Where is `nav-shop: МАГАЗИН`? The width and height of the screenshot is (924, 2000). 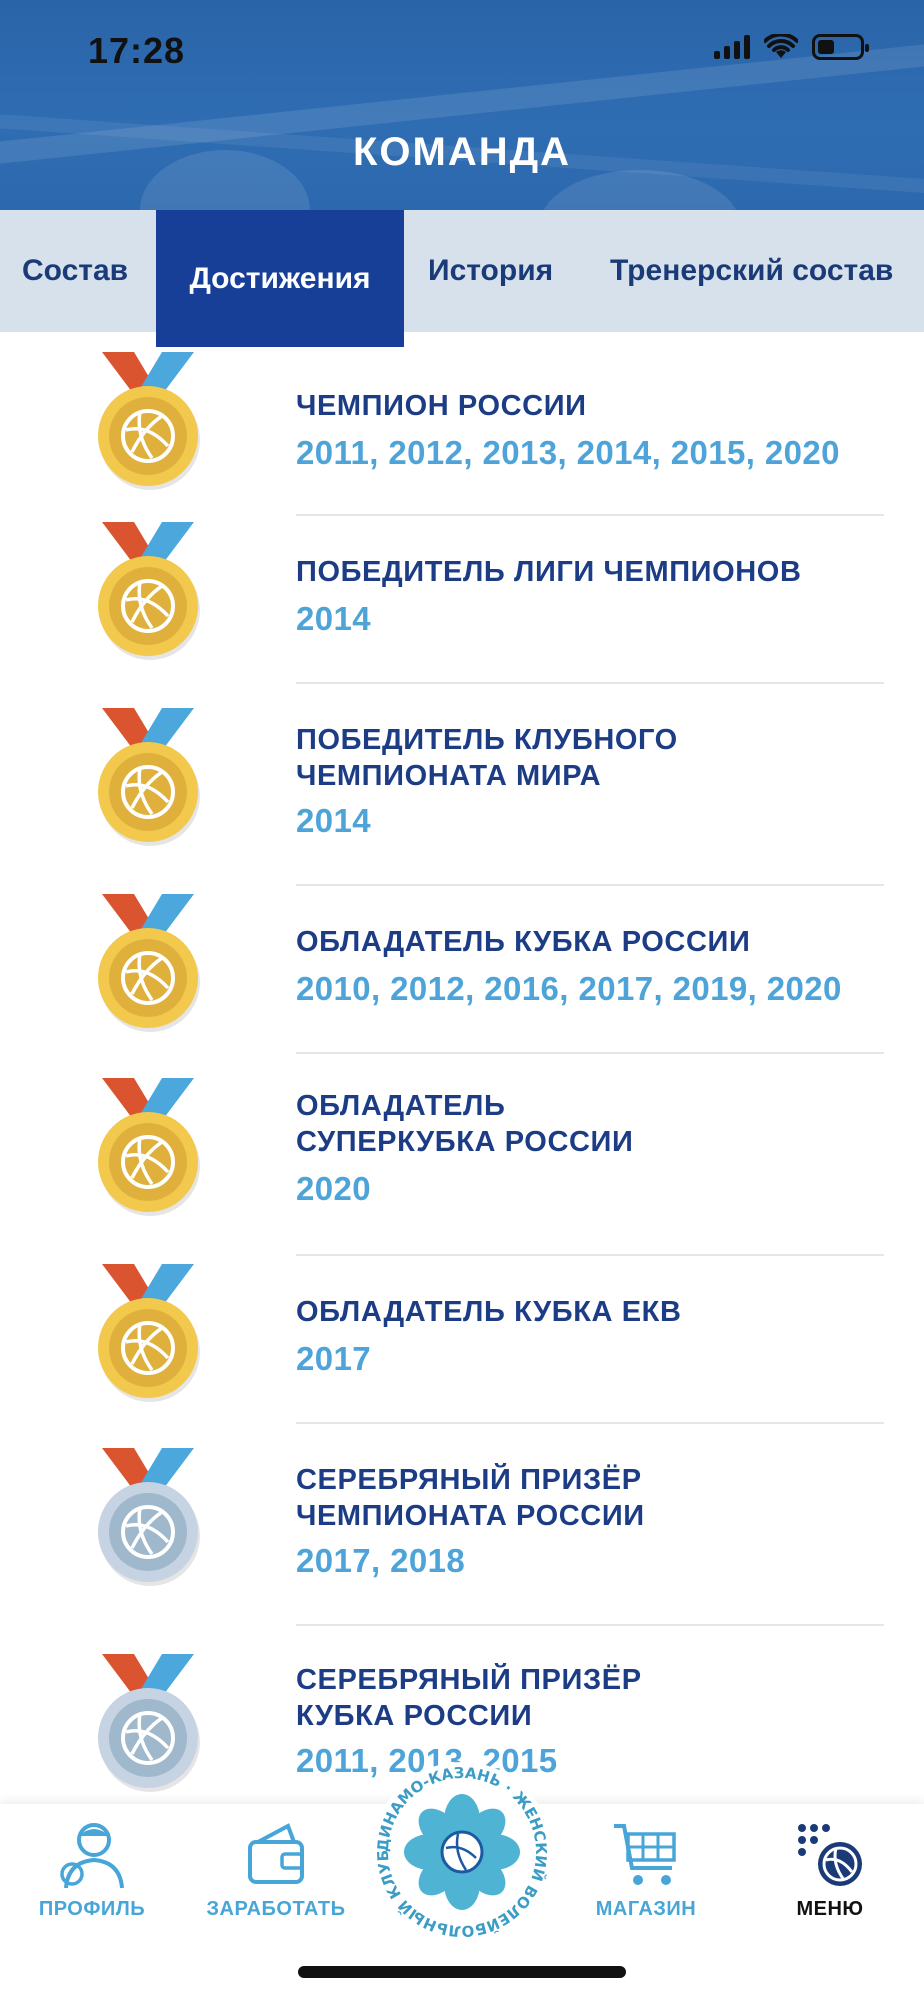
nav-shop: МАГАЗИН is located at coordinates (646, 1869).